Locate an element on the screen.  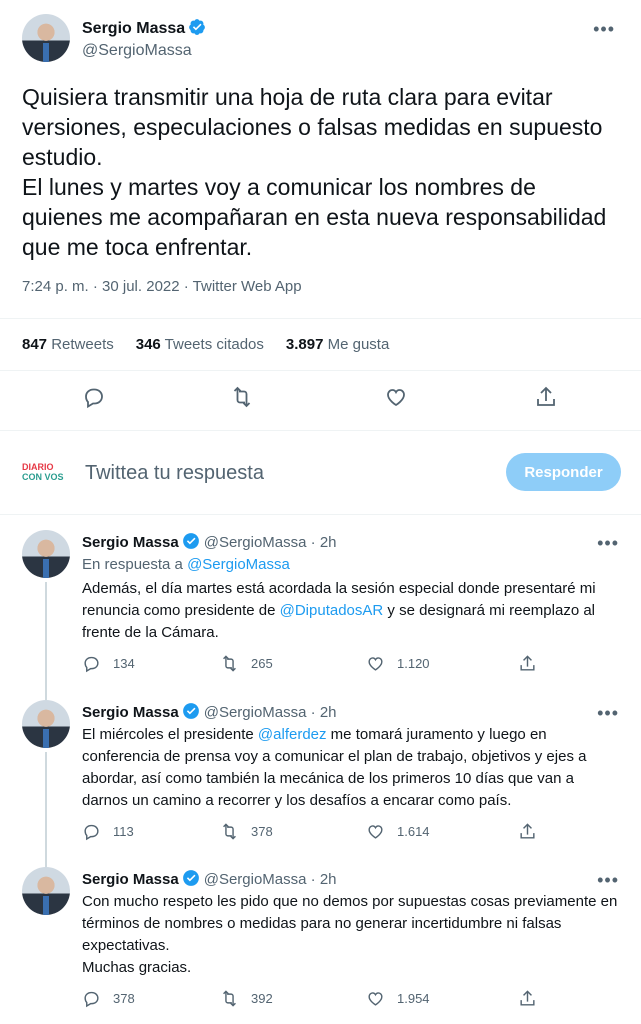
like-action: 1.120 is located at coordinates (398, 663).